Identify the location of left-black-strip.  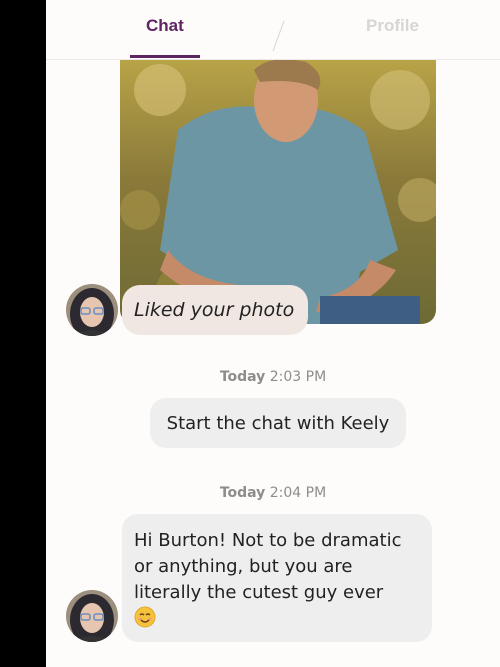
(23, 333).